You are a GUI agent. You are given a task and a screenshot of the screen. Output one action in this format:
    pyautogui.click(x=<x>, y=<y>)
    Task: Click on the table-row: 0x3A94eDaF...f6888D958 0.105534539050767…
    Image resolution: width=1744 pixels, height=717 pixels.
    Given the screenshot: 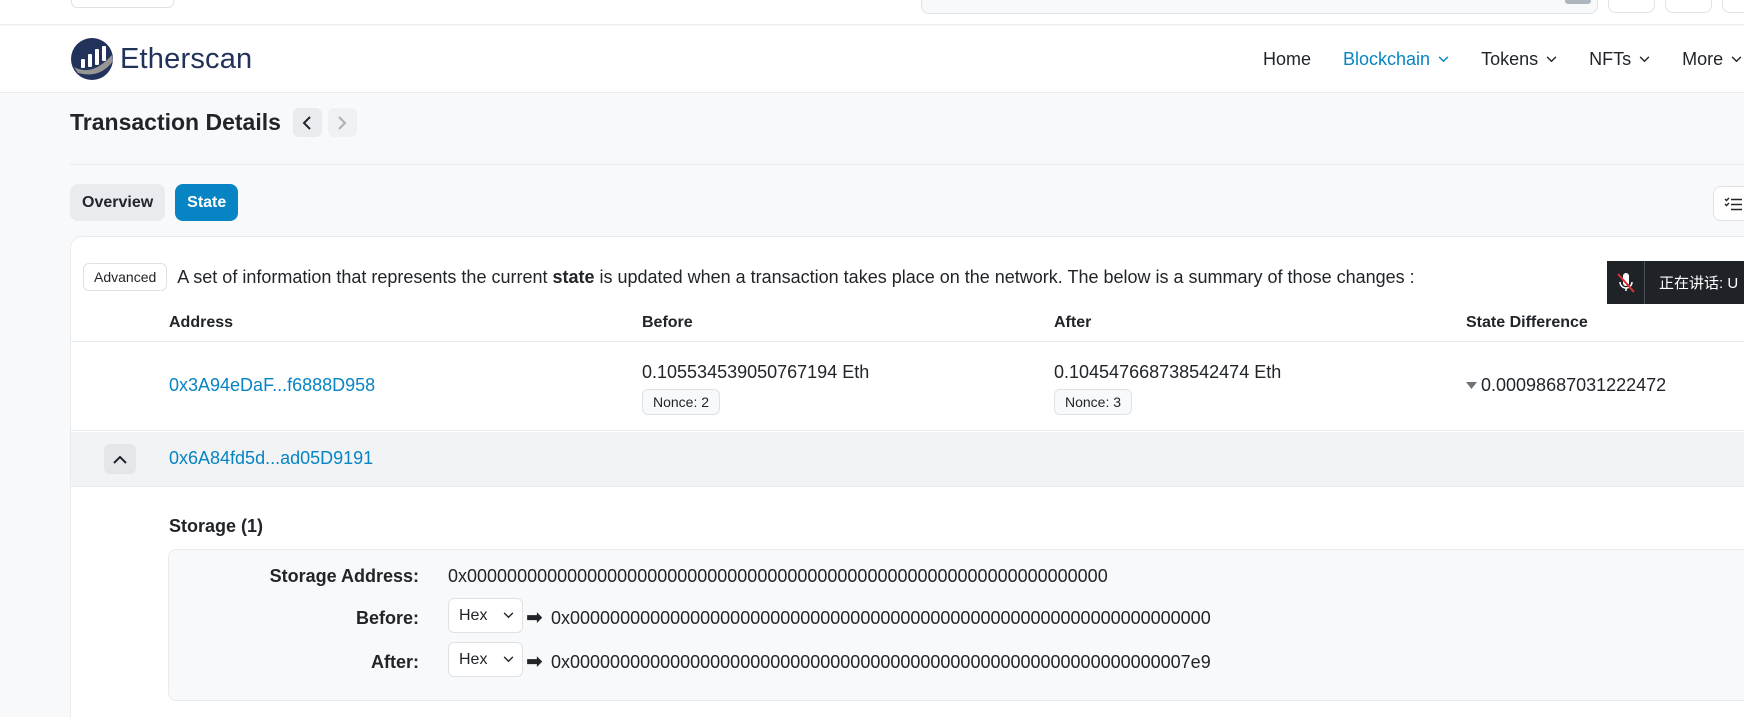 What is the action you would take?
    pyautogui.click(x=907, y=387)
    